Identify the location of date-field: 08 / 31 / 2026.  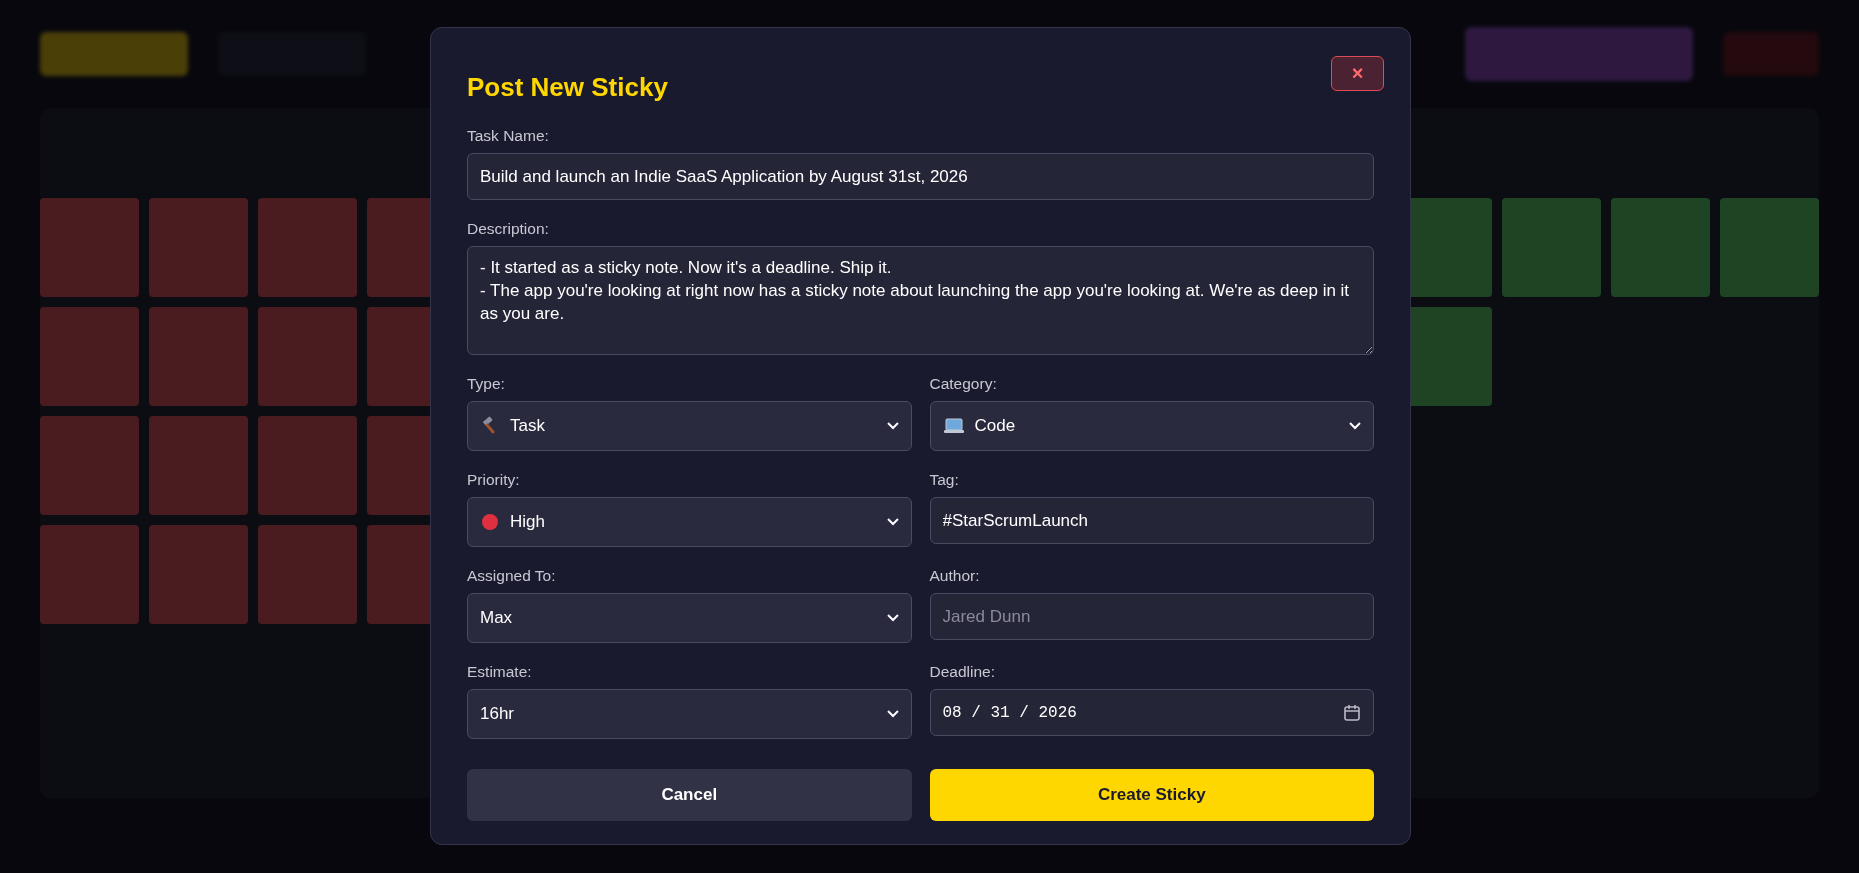
(1151, 712).